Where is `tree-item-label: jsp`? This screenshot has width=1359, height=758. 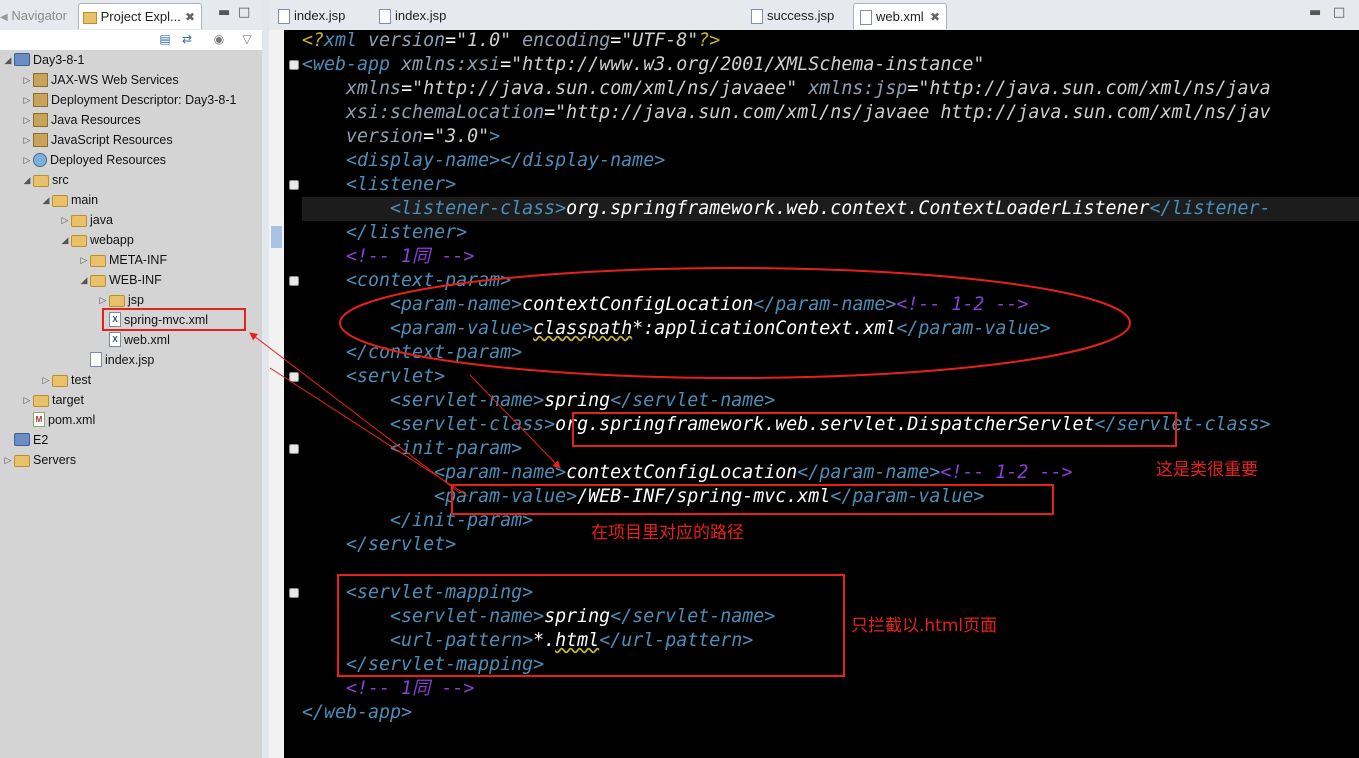 tree-item-label: jsp is located at coordinates (136, 300).